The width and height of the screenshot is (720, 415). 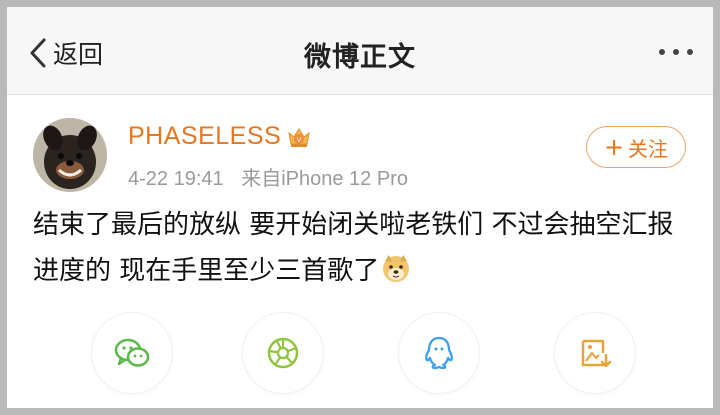 What do you see at coordinates (676, 52) in the screenshot?
I see `more-options-icon` at bounding box center [676, 52].